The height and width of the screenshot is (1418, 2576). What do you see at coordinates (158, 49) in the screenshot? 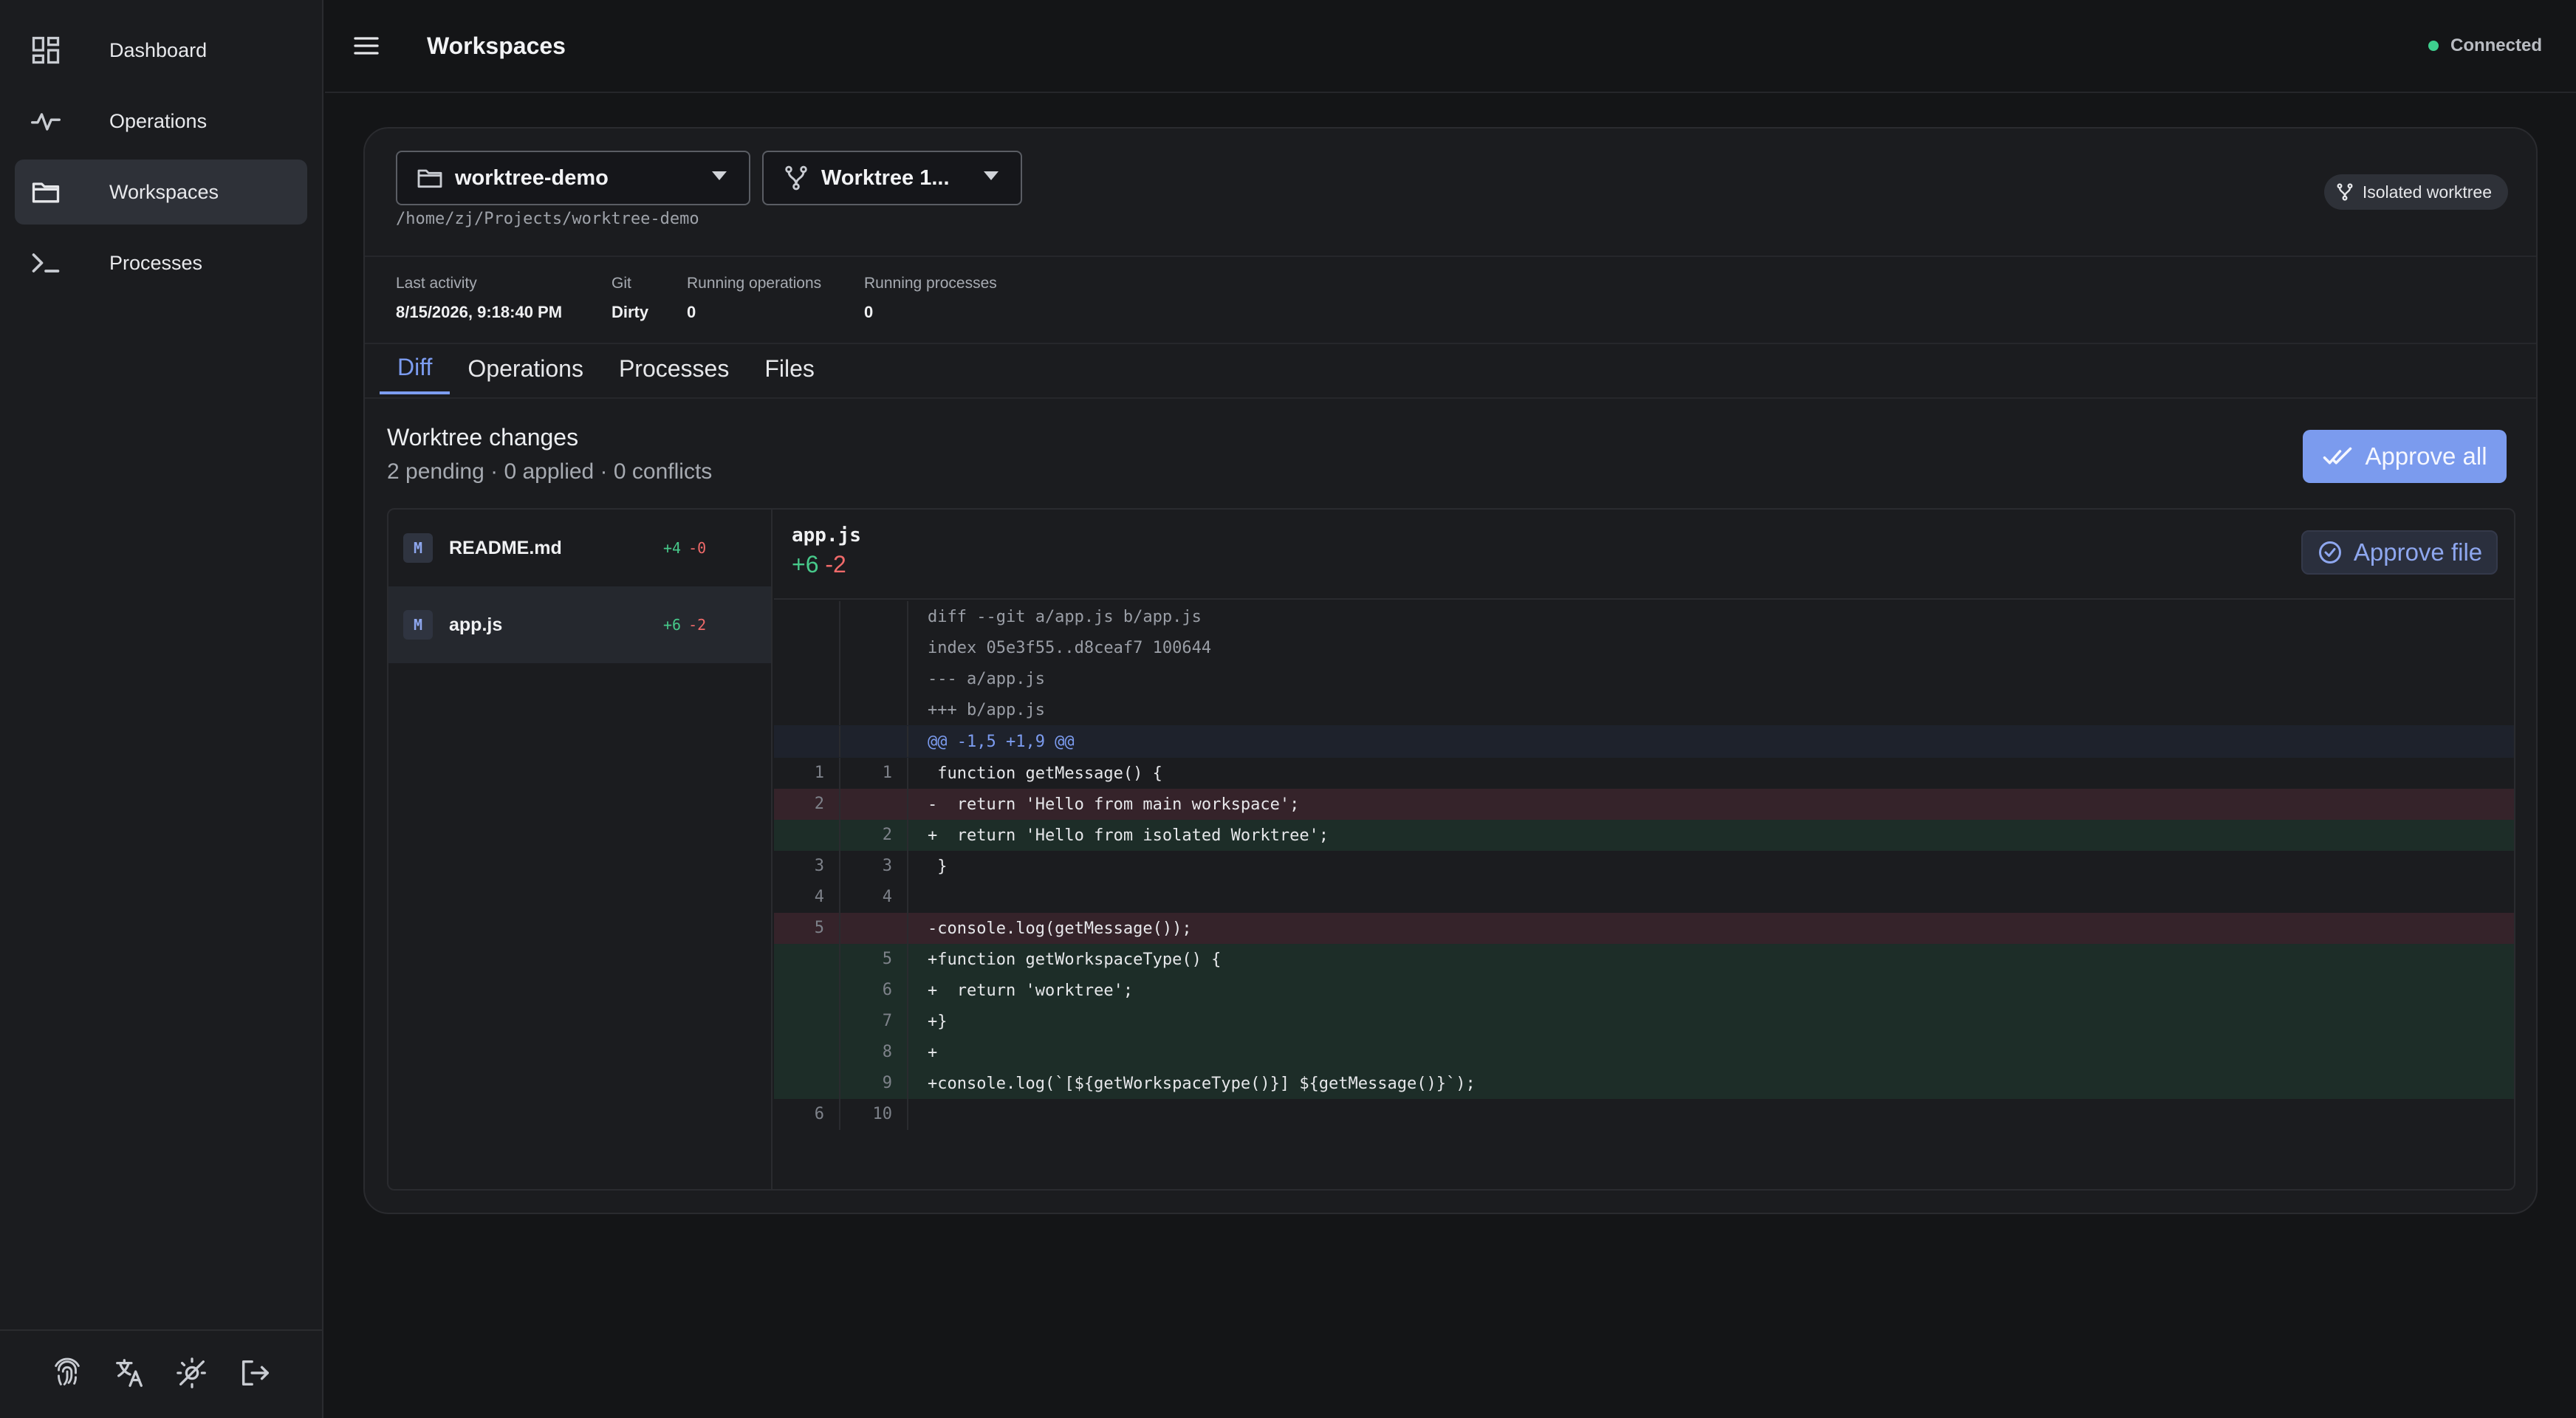
I see `sidebar-item-label: Dashboard` at bounding box center [158, 49].